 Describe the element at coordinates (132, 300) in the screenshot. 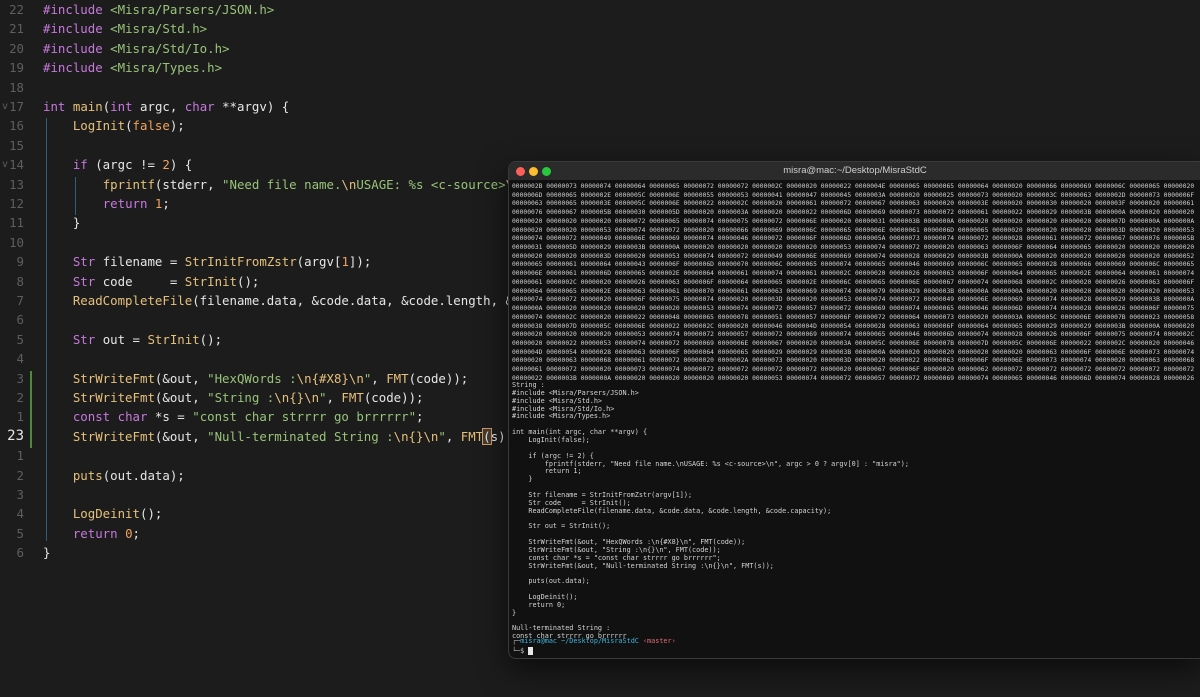

I see `code-token: ReadCompleteFile` at that location.